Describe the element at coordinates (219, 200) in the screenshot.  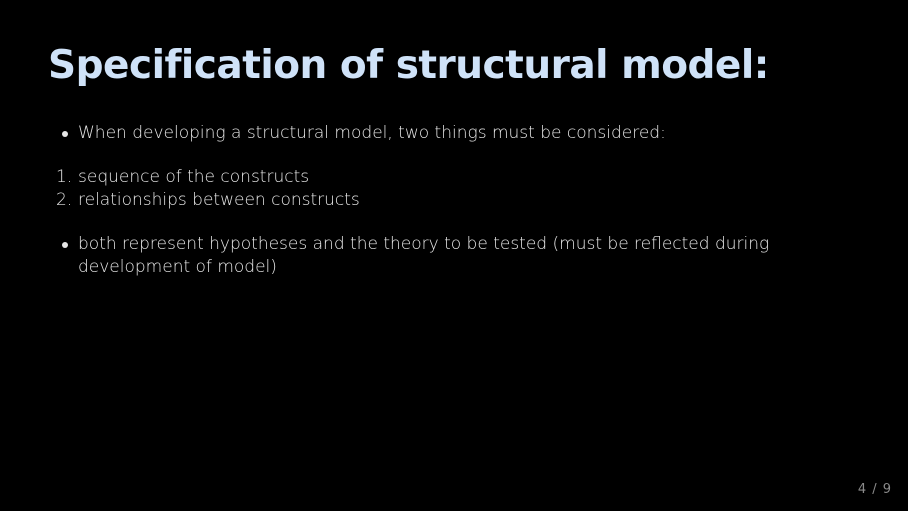
I see `item-text: relationships between constructs` at that location.